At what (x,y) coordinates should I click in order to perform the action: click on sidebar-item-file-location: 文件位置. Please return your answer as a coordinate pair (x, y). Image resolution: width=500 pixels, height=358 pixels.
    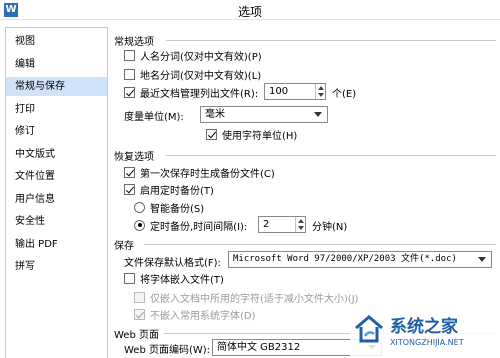
    Looking at the image, I should click on (56, 176).